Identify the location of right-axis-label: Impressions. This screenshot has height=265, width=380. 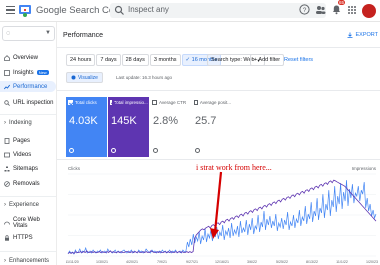
(363, 168).